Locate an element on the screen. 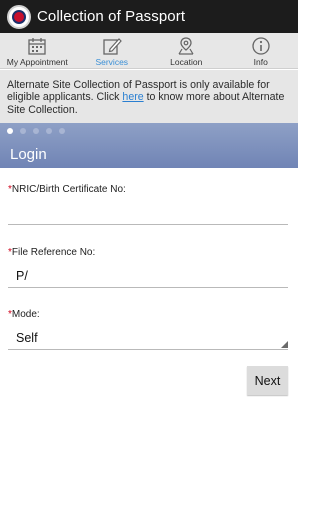 The height and width of the screenshot is (512, 320). file-ref-label: *File Reference No: is located at coordinates (52, 252).